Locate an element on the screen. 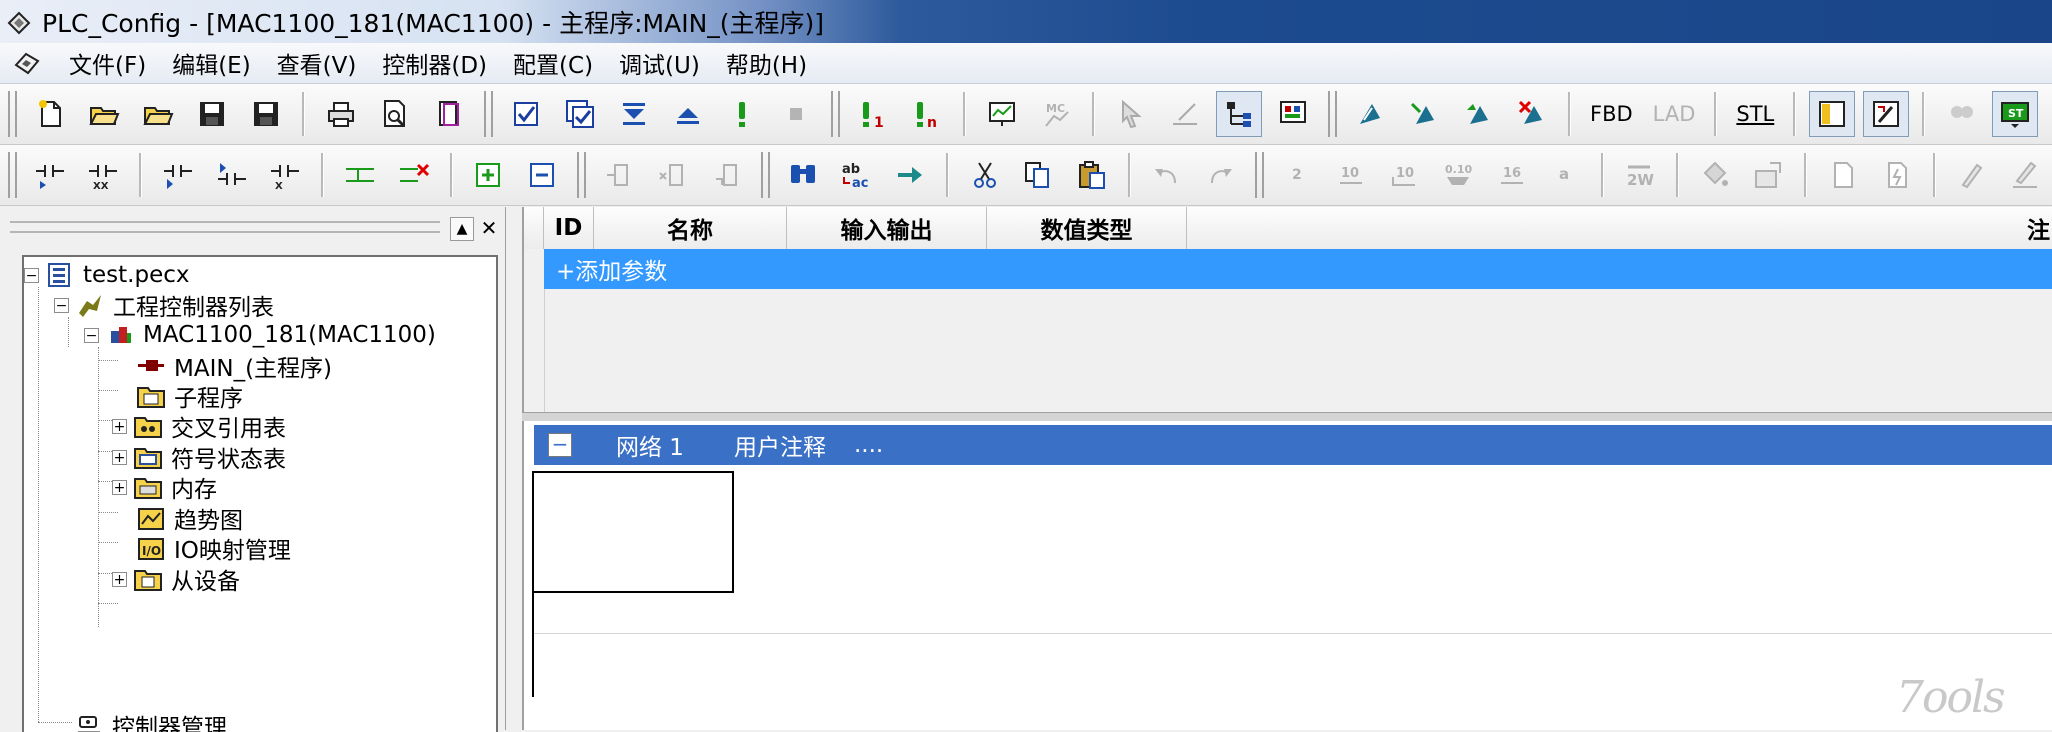 The height and width of the screenshot is (732, 2052). insert-no-contact-icon is located at coordinates (50, 175).